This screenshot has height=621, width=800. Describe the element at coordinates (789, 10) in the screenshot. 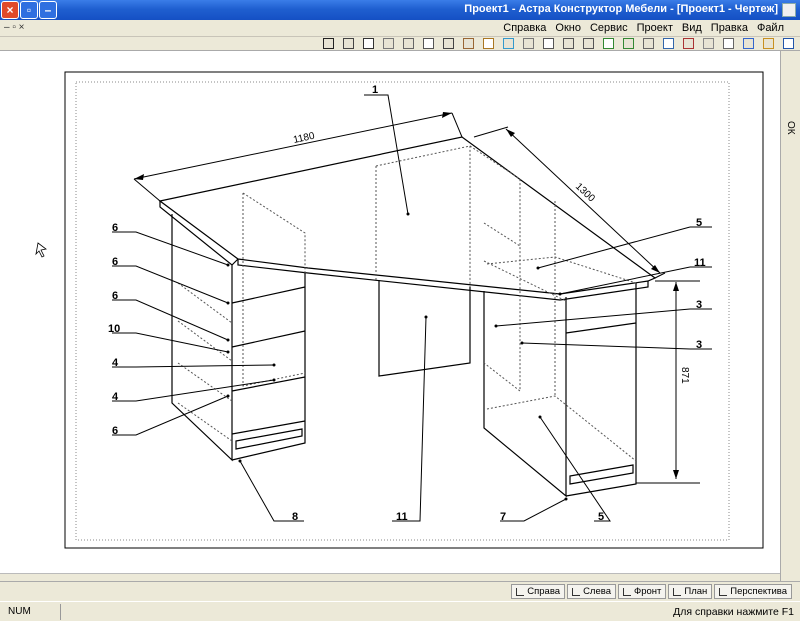

I see `app-icon` at that location.